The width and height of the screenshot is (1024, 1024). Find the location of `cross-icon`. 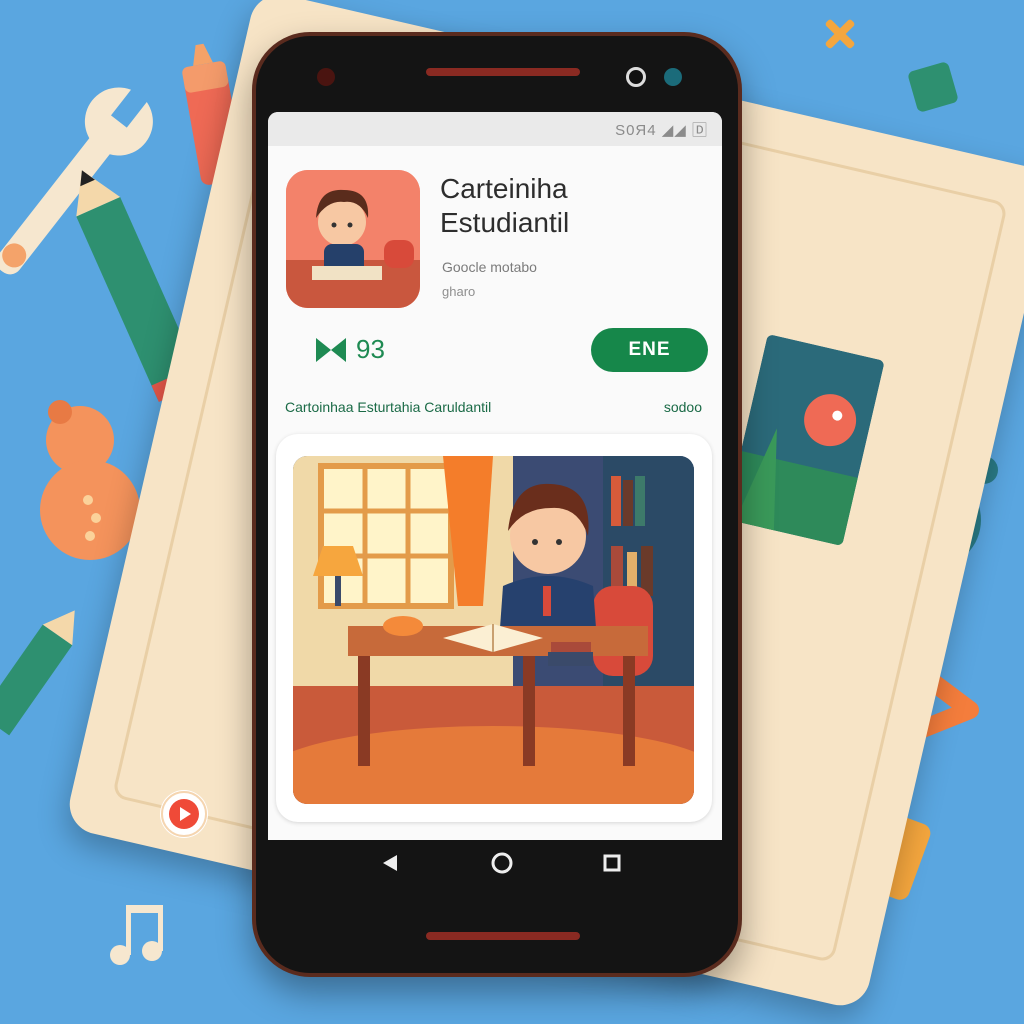

cross-icon is located at coordinates (840, 34).